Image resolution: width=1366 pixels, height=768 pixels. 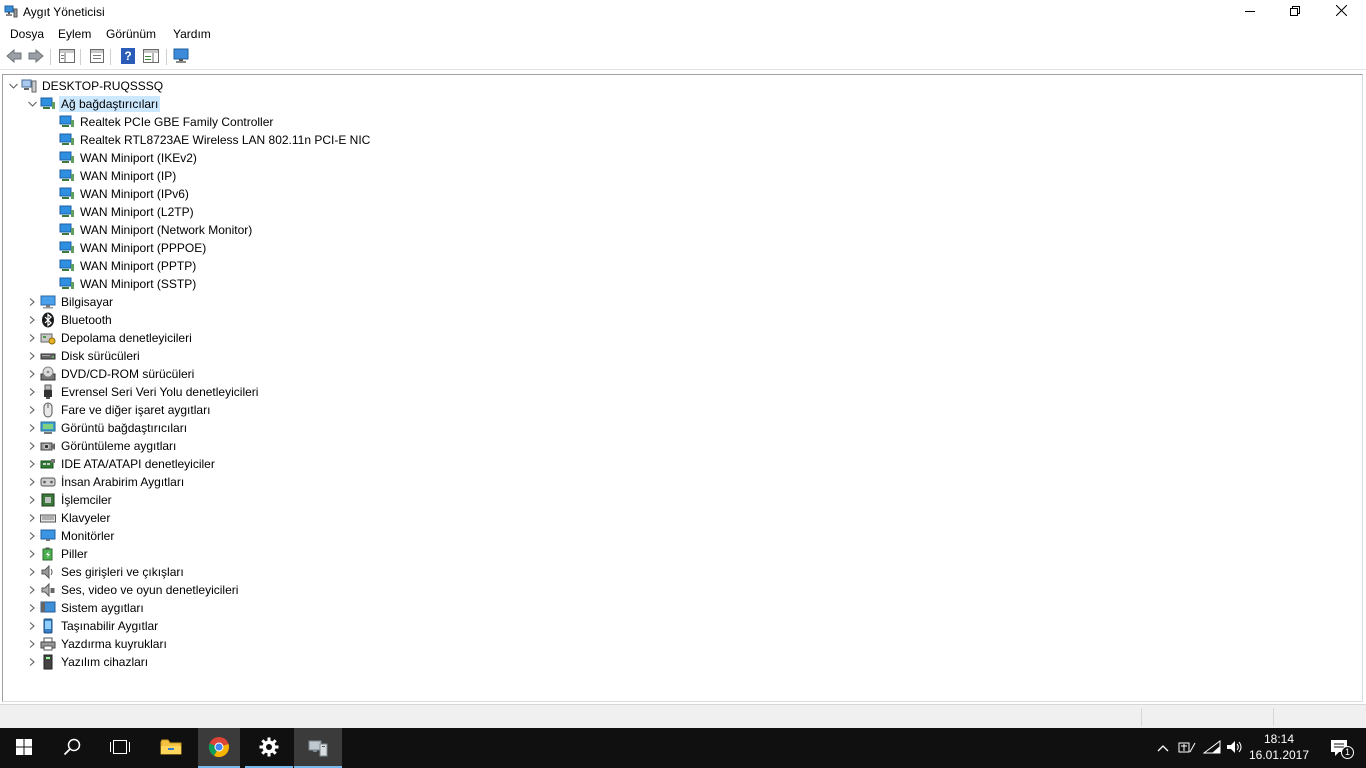 What do you see at coordinates (120, 748) in the screenshot?
I see `task-view-button` at bounding box center [120, 748].